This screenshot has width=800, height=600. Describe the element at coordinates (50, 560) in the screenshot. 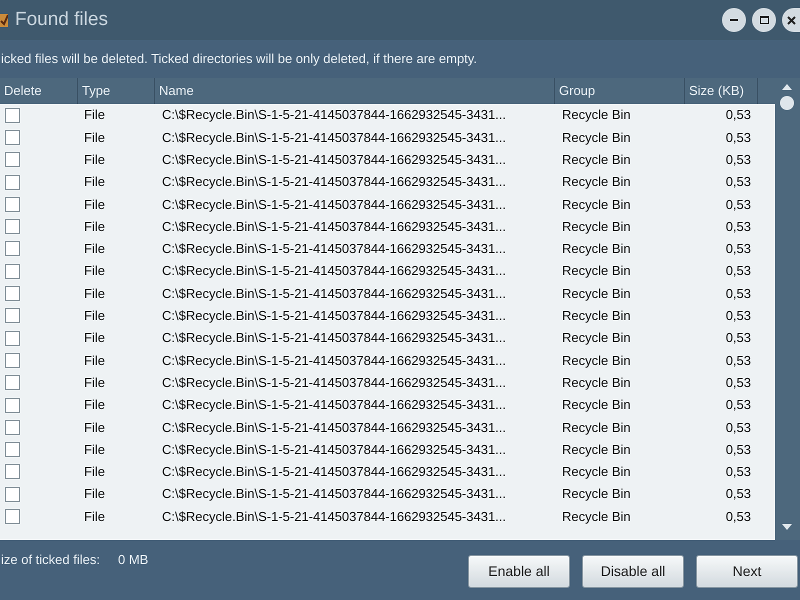

I see `status-label: ize of ticked files:` at that location.